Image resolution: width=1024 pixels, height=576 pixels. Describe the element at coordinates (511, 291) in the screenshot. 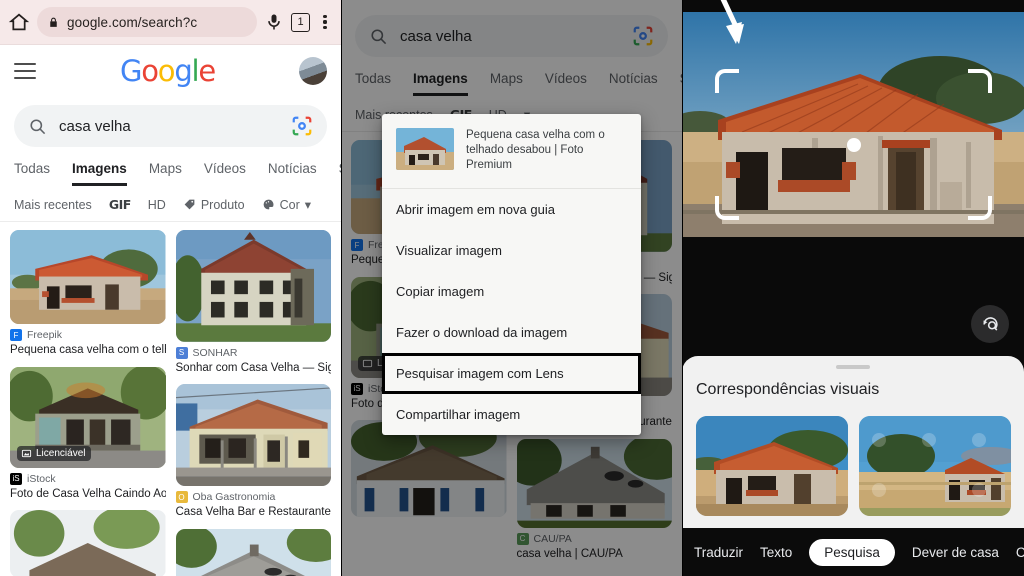

I see `menu-item-copy-image: Copiar imagem` at that location.